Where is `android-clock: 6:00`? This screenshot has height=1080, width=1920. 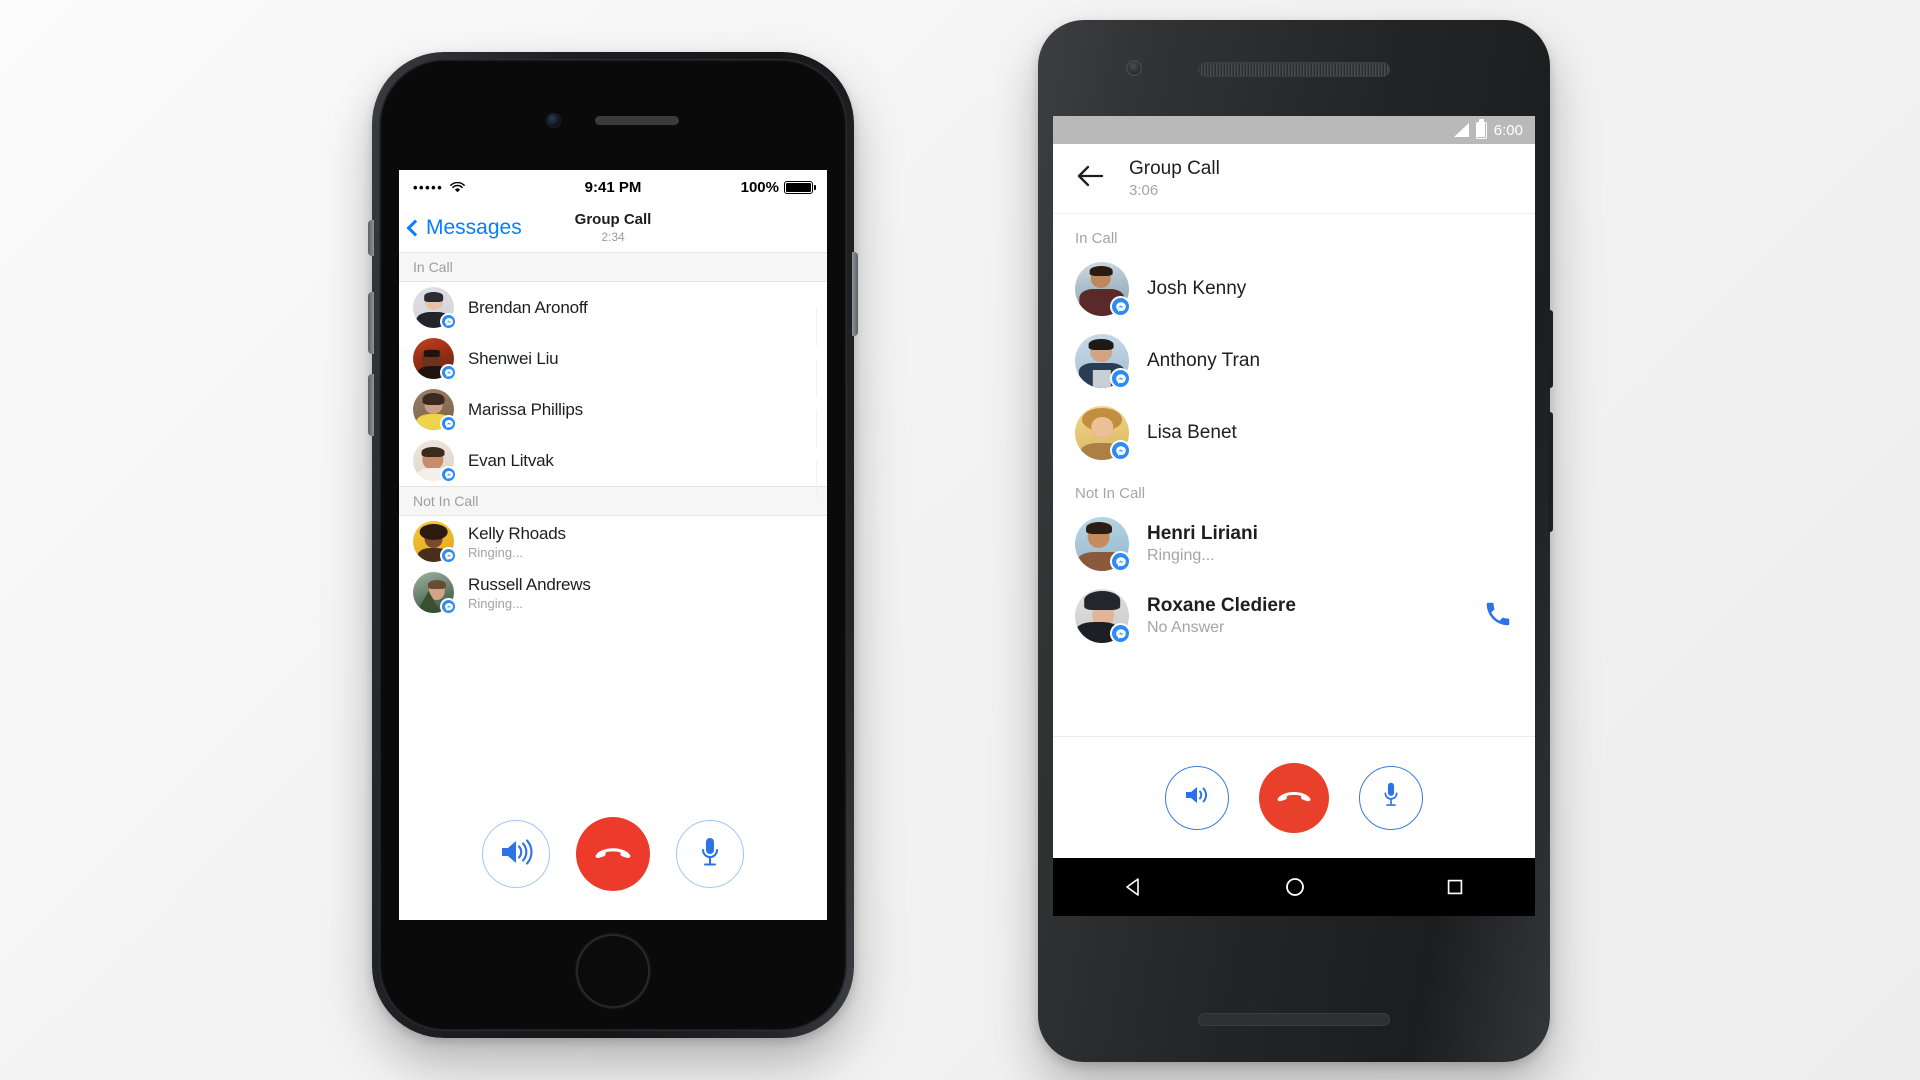 android-clock: 6:00 is located at coordinates (1508, 130).